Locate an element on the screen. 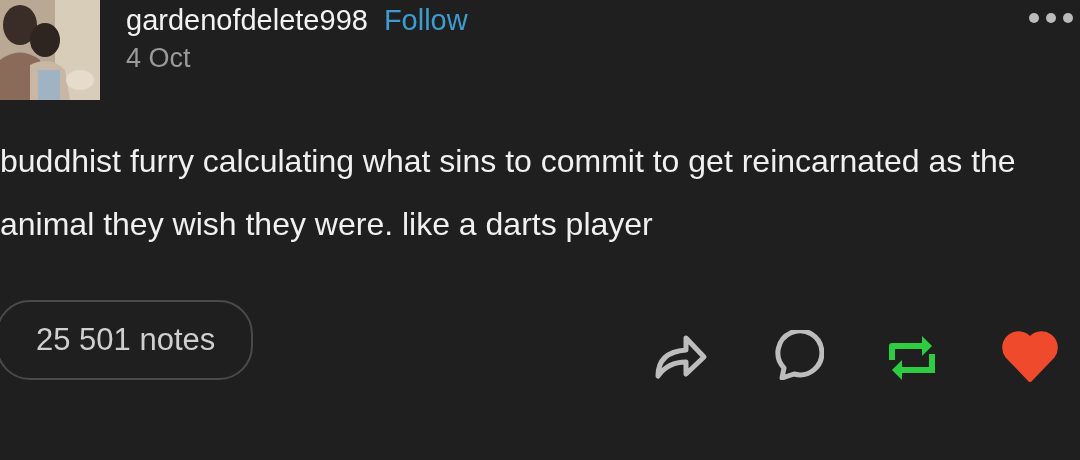 The width and height of the screenshot is (1080, 460). follow-link: Follow is located at coordinates (425, 20).